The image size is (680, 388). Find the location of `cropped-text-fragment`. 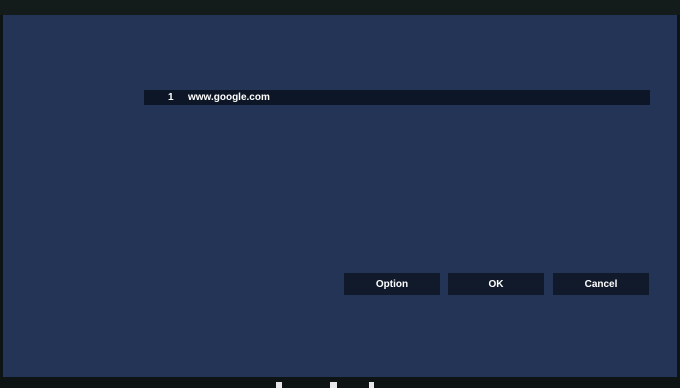

cropped-text-fragment is located at coordinates (340, 382).